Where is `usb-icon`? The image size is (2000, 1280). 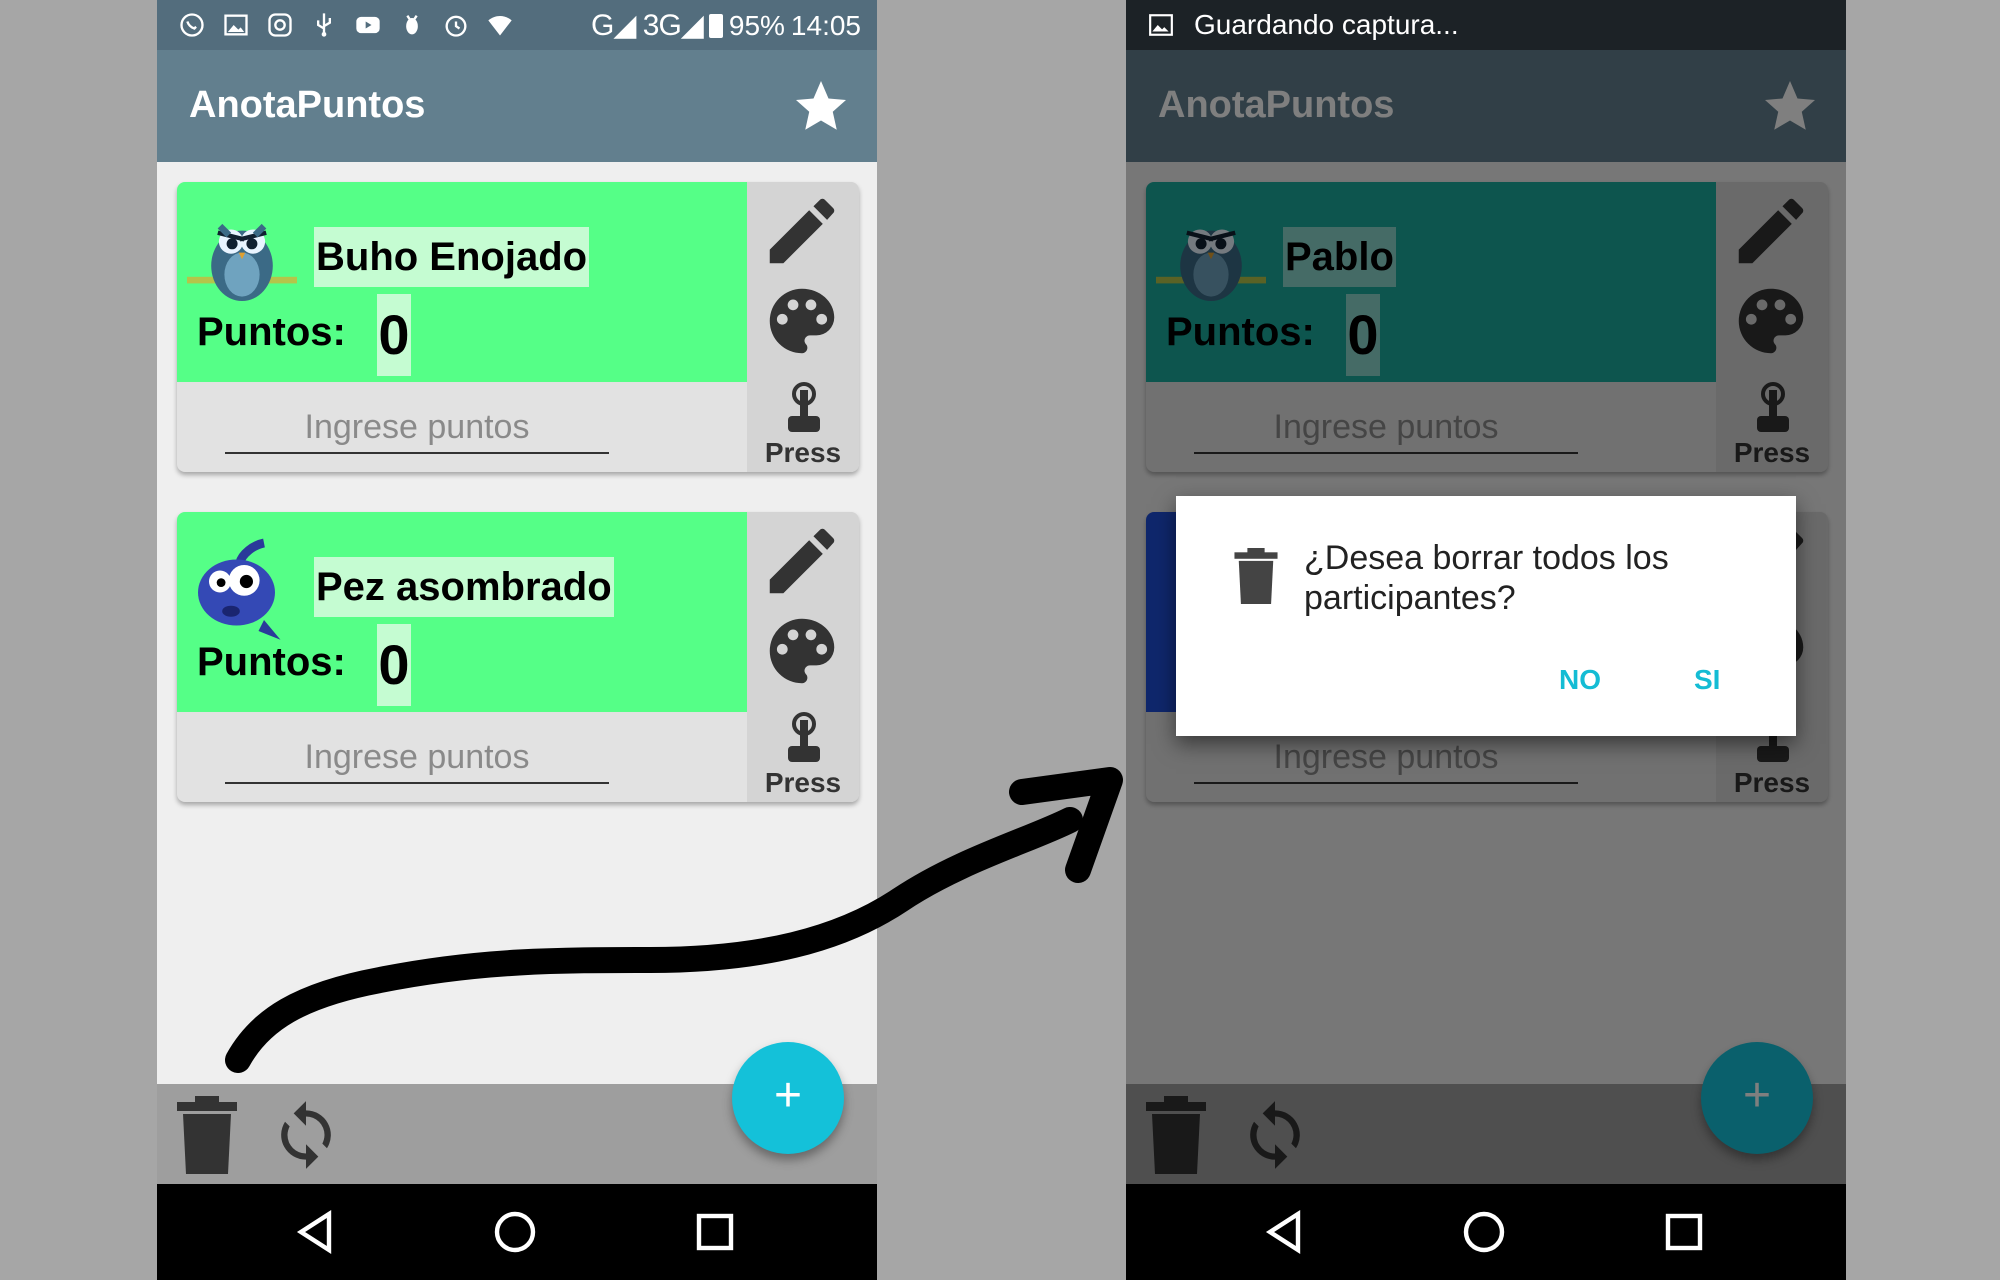 usb-icon is located at coordinates (324, 25).